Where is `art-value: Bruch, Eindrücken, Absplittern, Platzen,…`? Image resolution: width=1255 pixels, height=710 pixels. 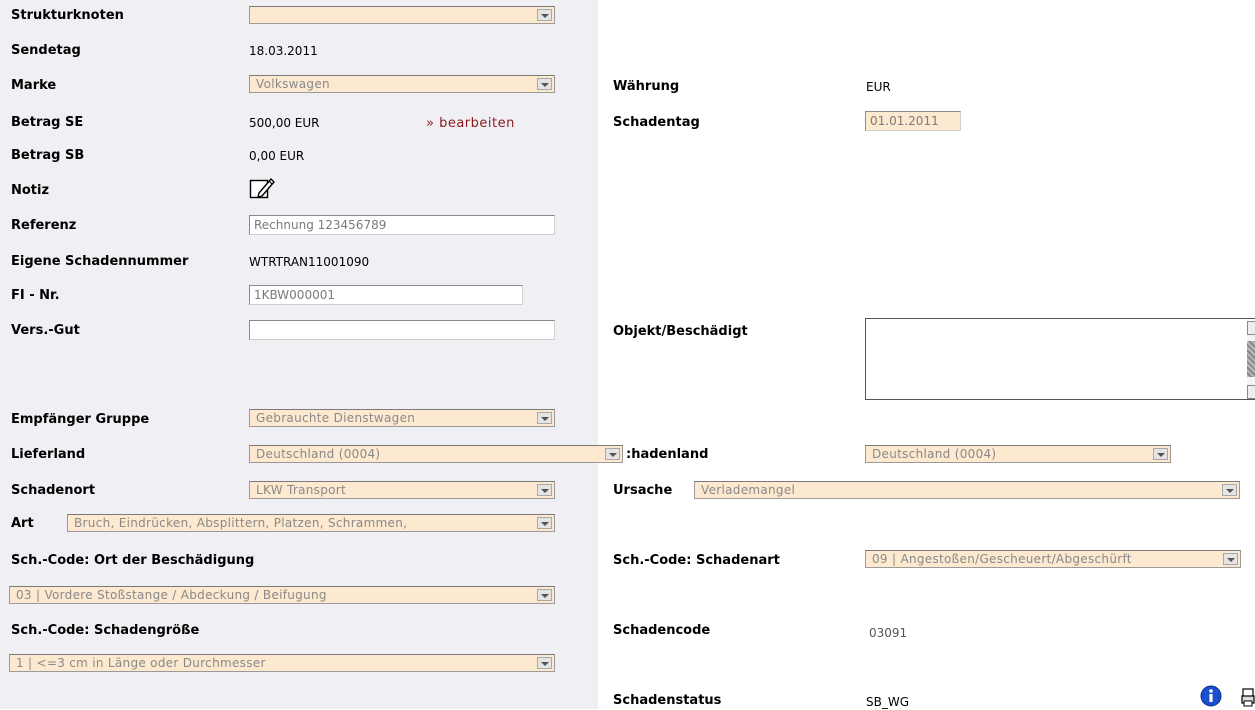 art-value: Bruch, Eindrücken, Absplittern, Platzen,… is located at coordinates (241, 523).